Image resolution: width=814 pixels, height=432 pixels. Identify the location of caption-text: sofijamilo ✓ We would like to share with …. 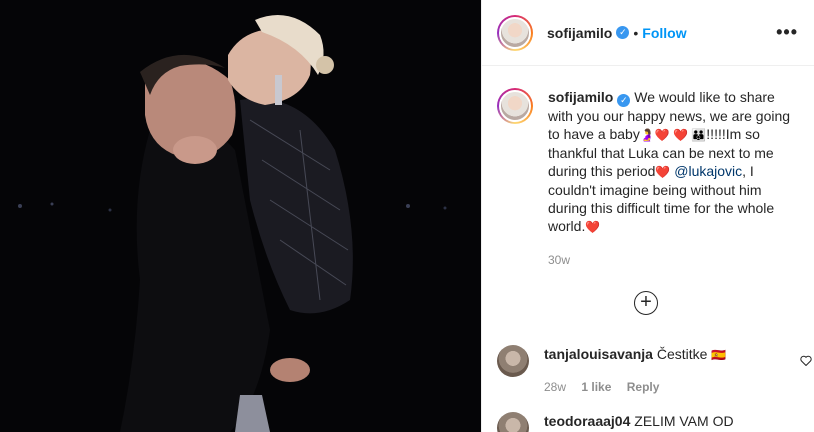
(673, 178).